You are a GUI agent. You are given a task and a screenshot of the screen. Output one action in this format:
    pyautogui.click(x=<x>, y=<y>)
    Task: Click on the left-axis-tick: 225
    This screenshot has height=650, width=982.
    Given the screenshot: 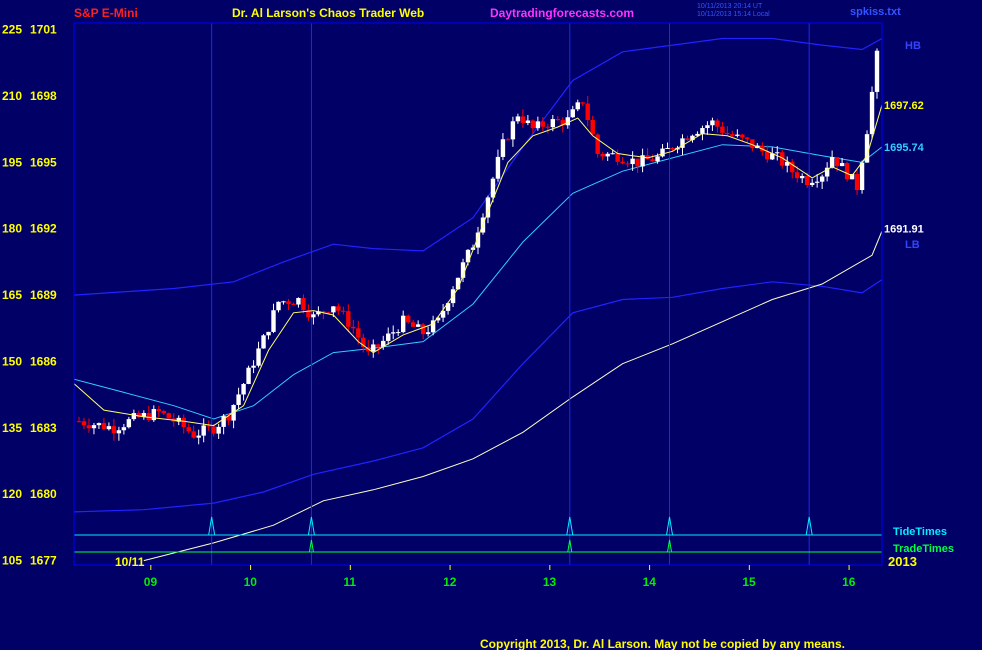 What is the action you would take?
    pyautogui.click(x=12, y=30)
    